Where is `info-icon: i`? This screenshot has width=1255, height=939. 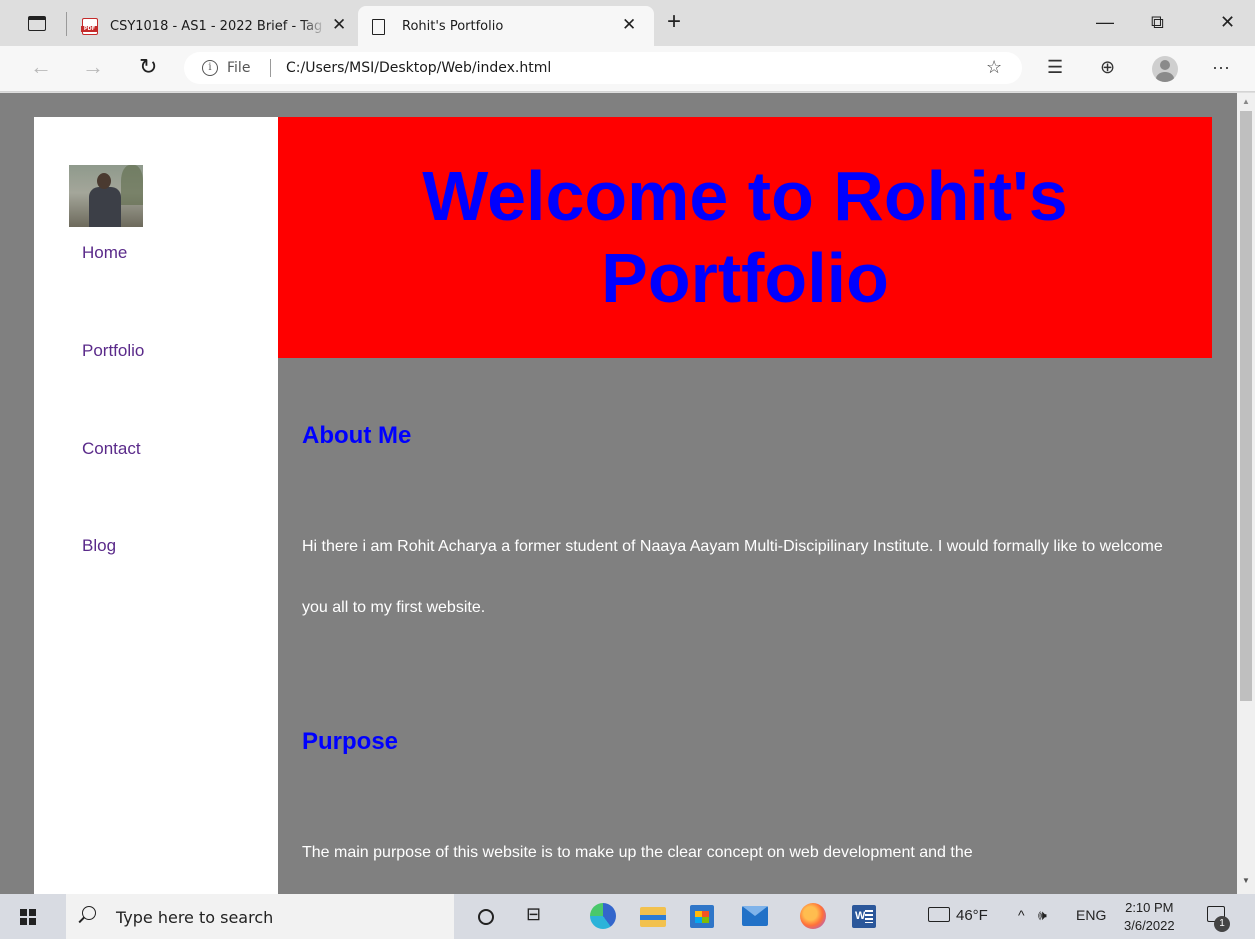
info-icon: i is located at coordinates (210, 68).